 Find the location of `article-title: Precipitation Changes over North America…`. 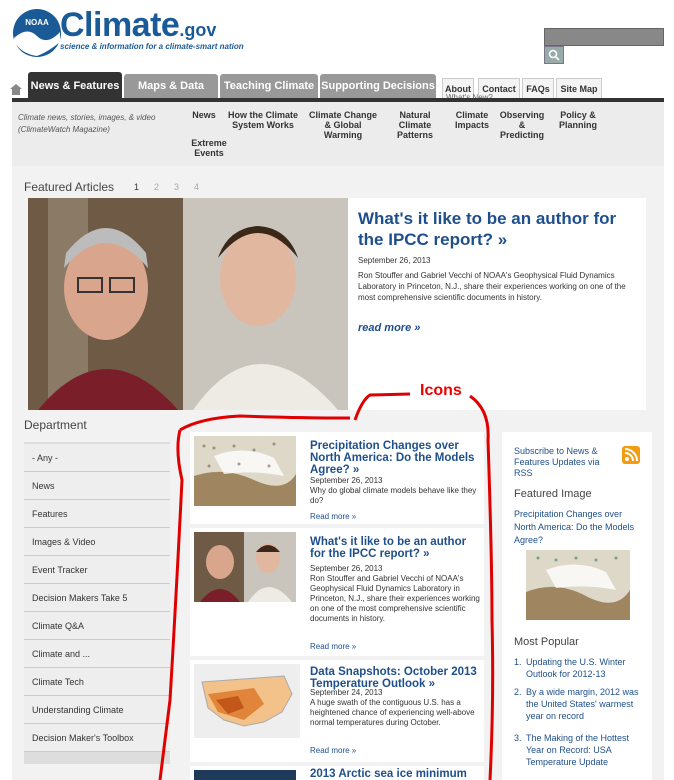

article-title: Precipitation Changes over North America… is located at coordinates (395, 458).